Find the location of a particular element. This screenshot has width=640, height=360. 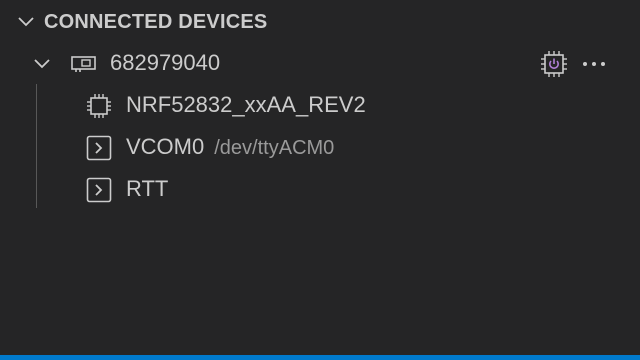

power-chip-icon is located at coordinates (554, 64).